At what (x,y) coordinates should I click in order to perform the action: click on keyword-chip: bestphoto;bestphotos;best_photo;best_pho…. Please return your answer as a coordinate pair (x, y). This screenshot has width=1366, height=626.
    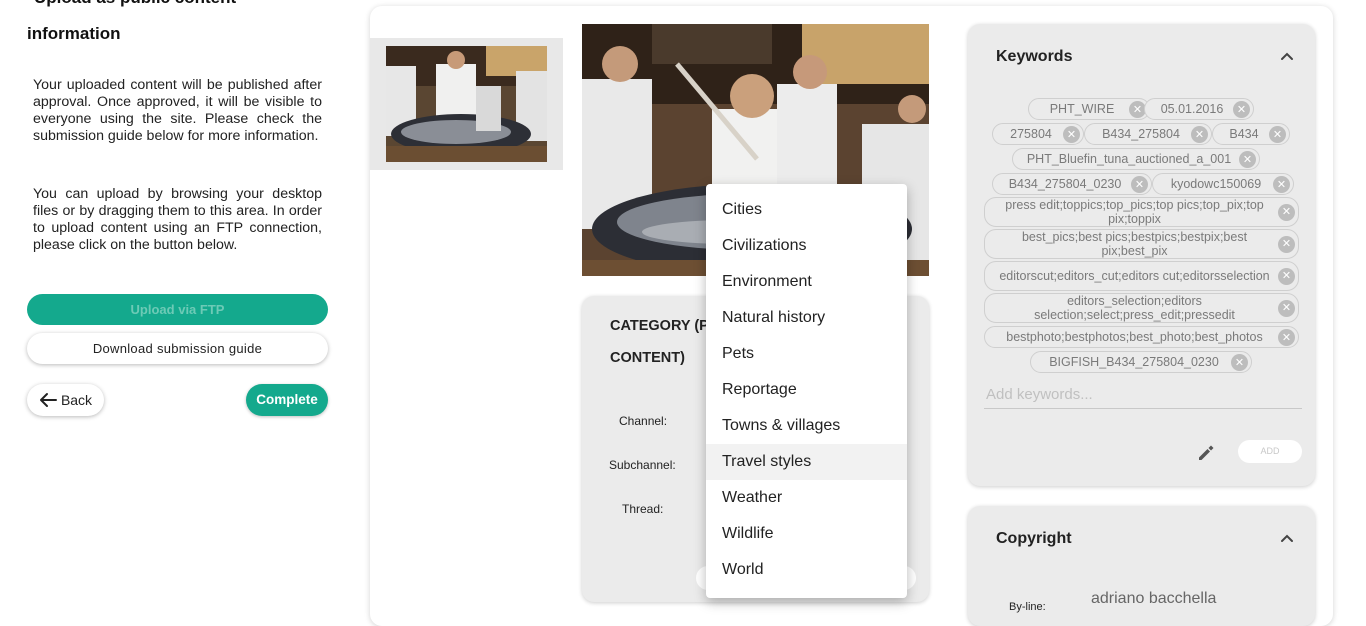
    Looking at the image, I should click on (1141, 337).